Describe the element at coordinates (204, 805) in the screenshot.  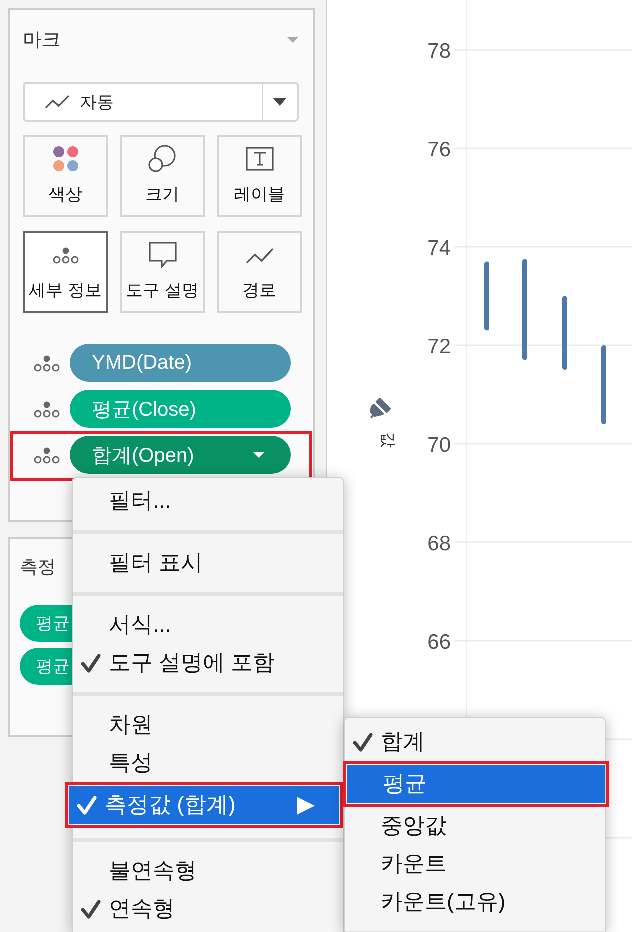
I see `menu-item: 측정값 (합계)` at that location.